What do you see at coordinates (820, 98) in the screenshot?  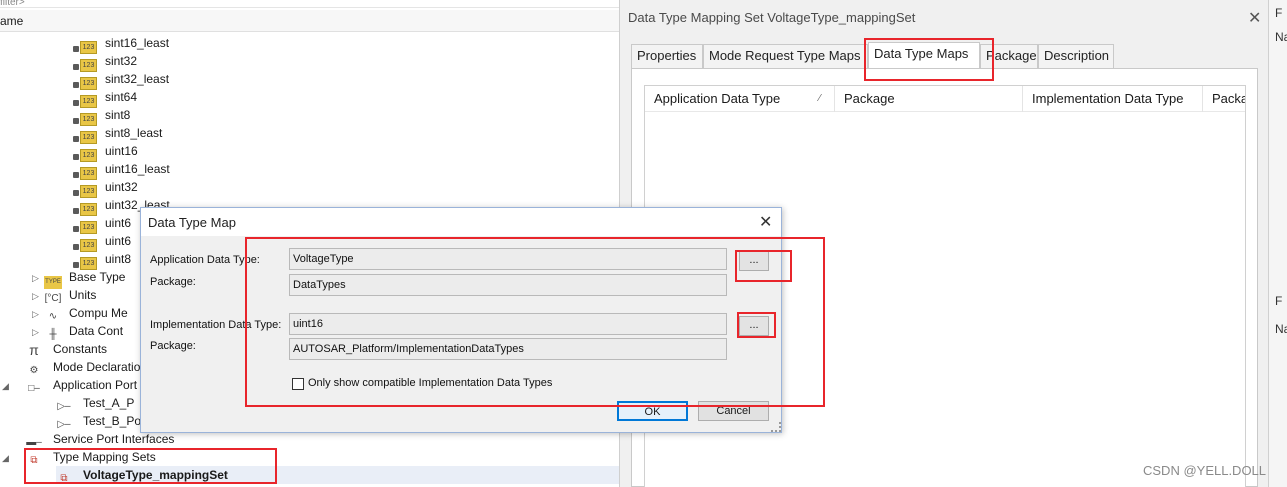 I see `sort-indicator-icon: ⁄` at bounding box center [820, 98].